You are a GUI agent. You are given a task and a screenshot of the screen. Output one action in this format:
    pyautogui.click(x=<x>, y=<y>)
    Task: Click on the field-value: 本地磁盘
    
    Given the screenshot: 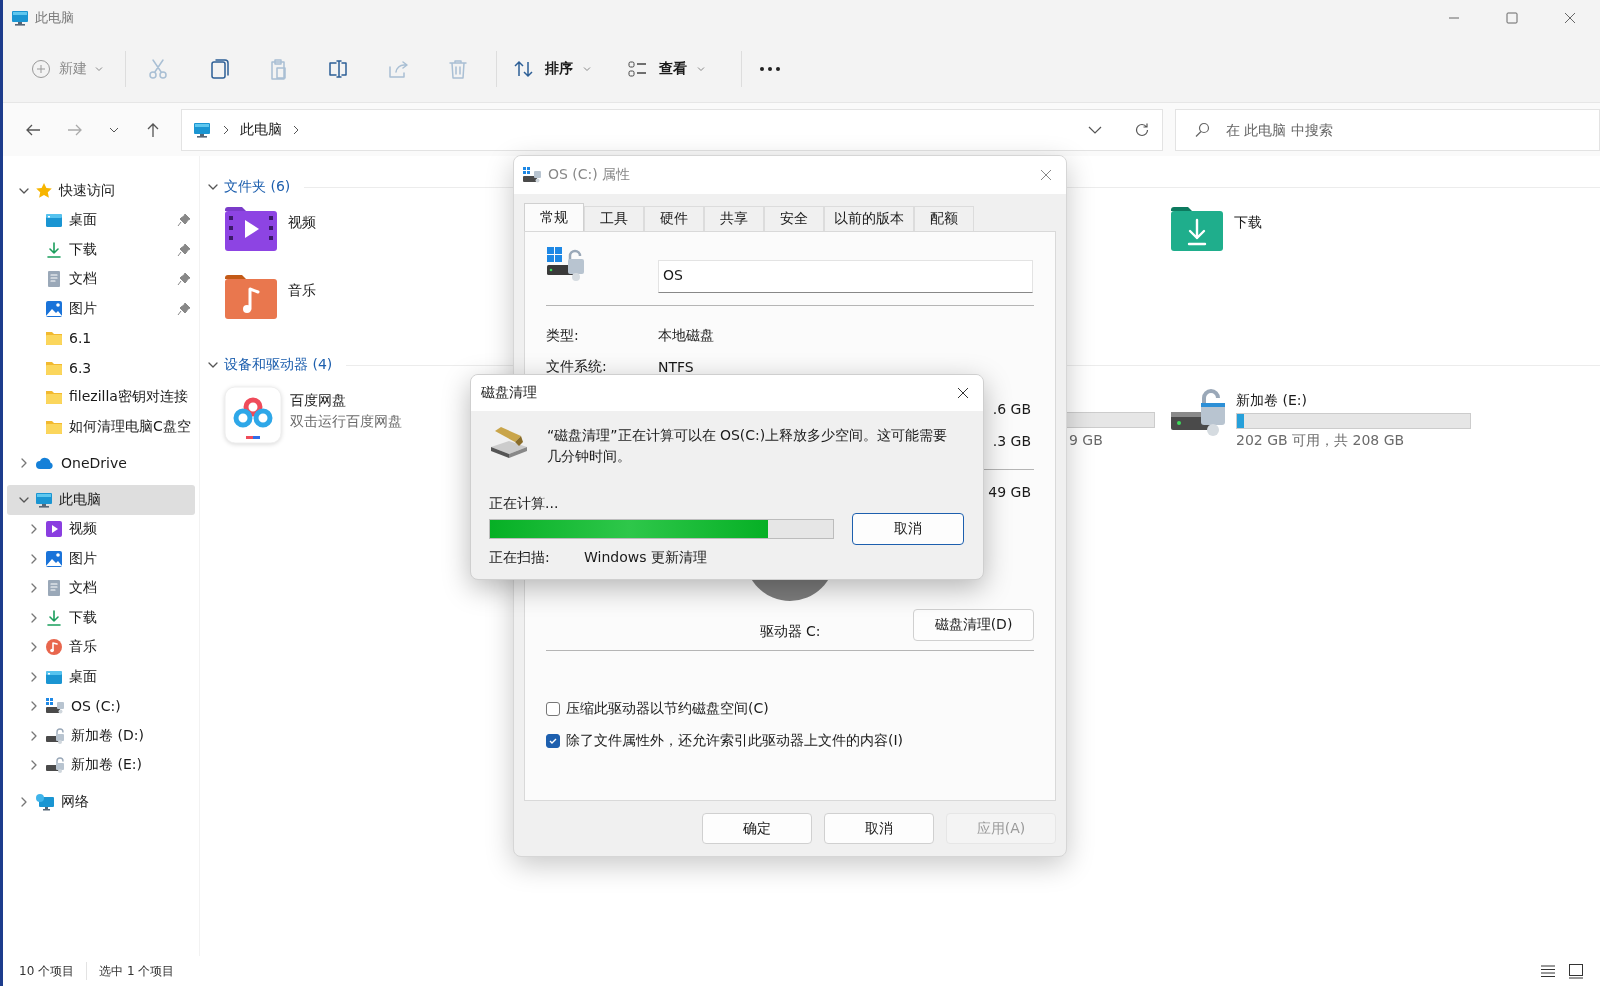 What is the action you would take?
    pyautogui.click(x=686, y=335)
    